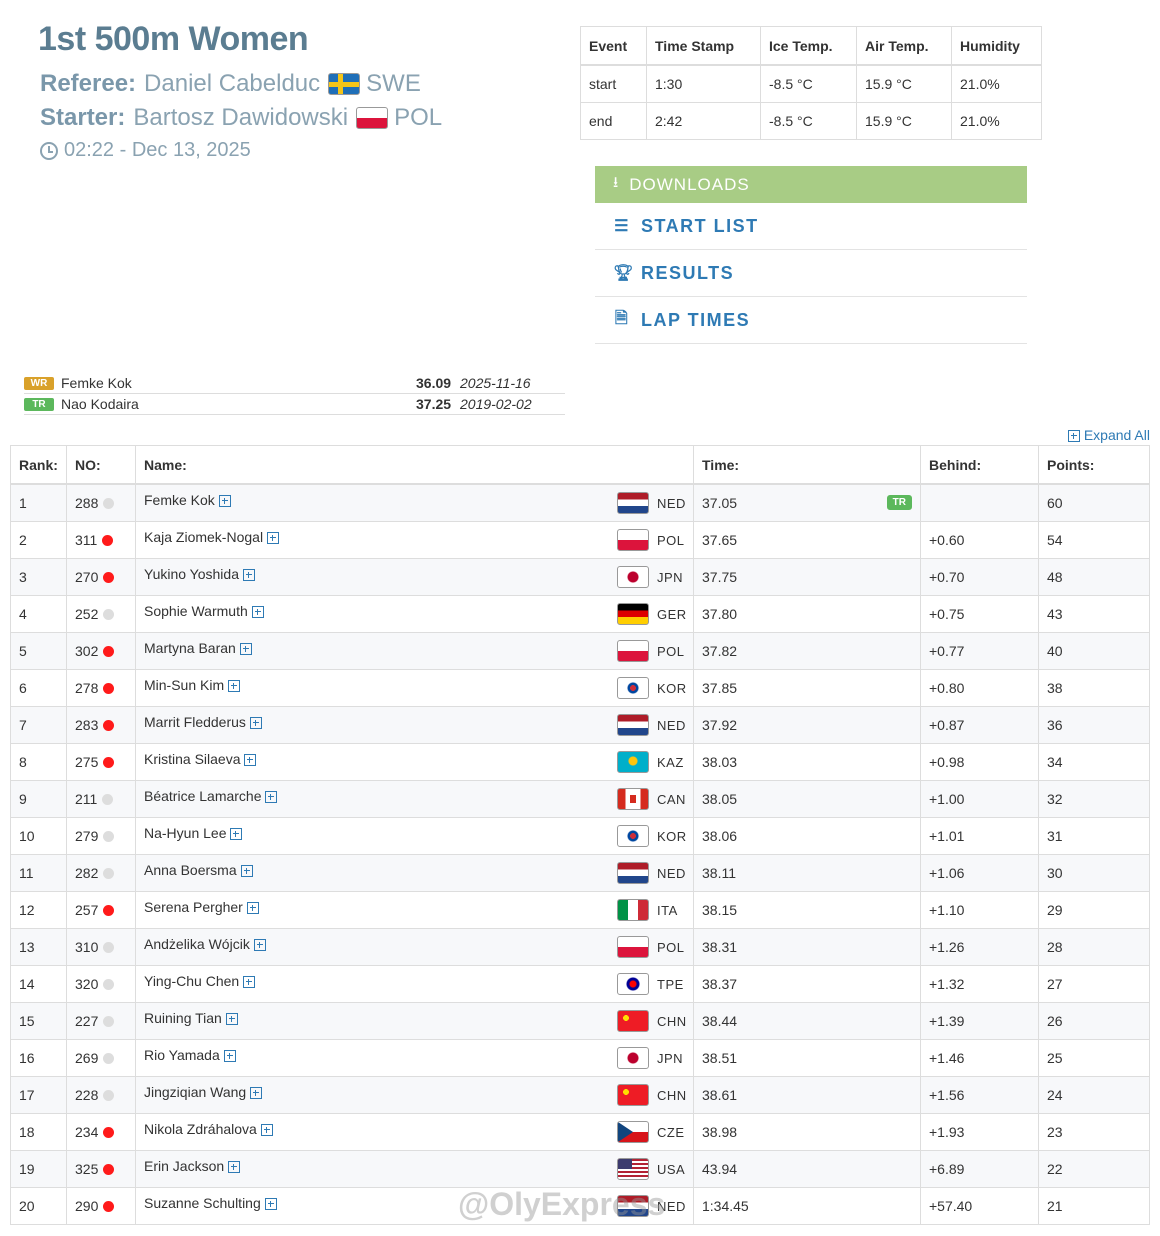 The width and height of the screenshot is (1160, 1236). Describe the element at coordinates (204, 537) in the screenshot. I see `skater-name: Kaja Ziomek-Nogal` at that location.